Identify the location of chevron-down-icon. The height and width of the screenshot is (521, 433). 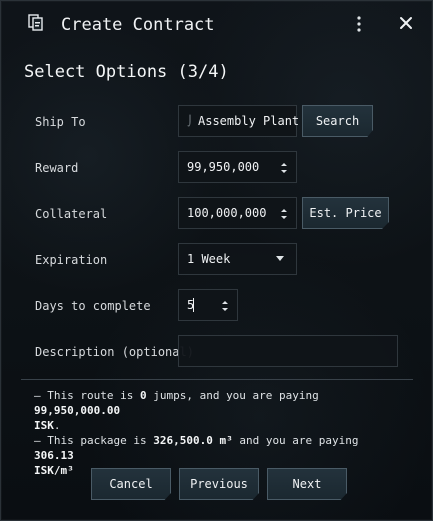
(280, 258).